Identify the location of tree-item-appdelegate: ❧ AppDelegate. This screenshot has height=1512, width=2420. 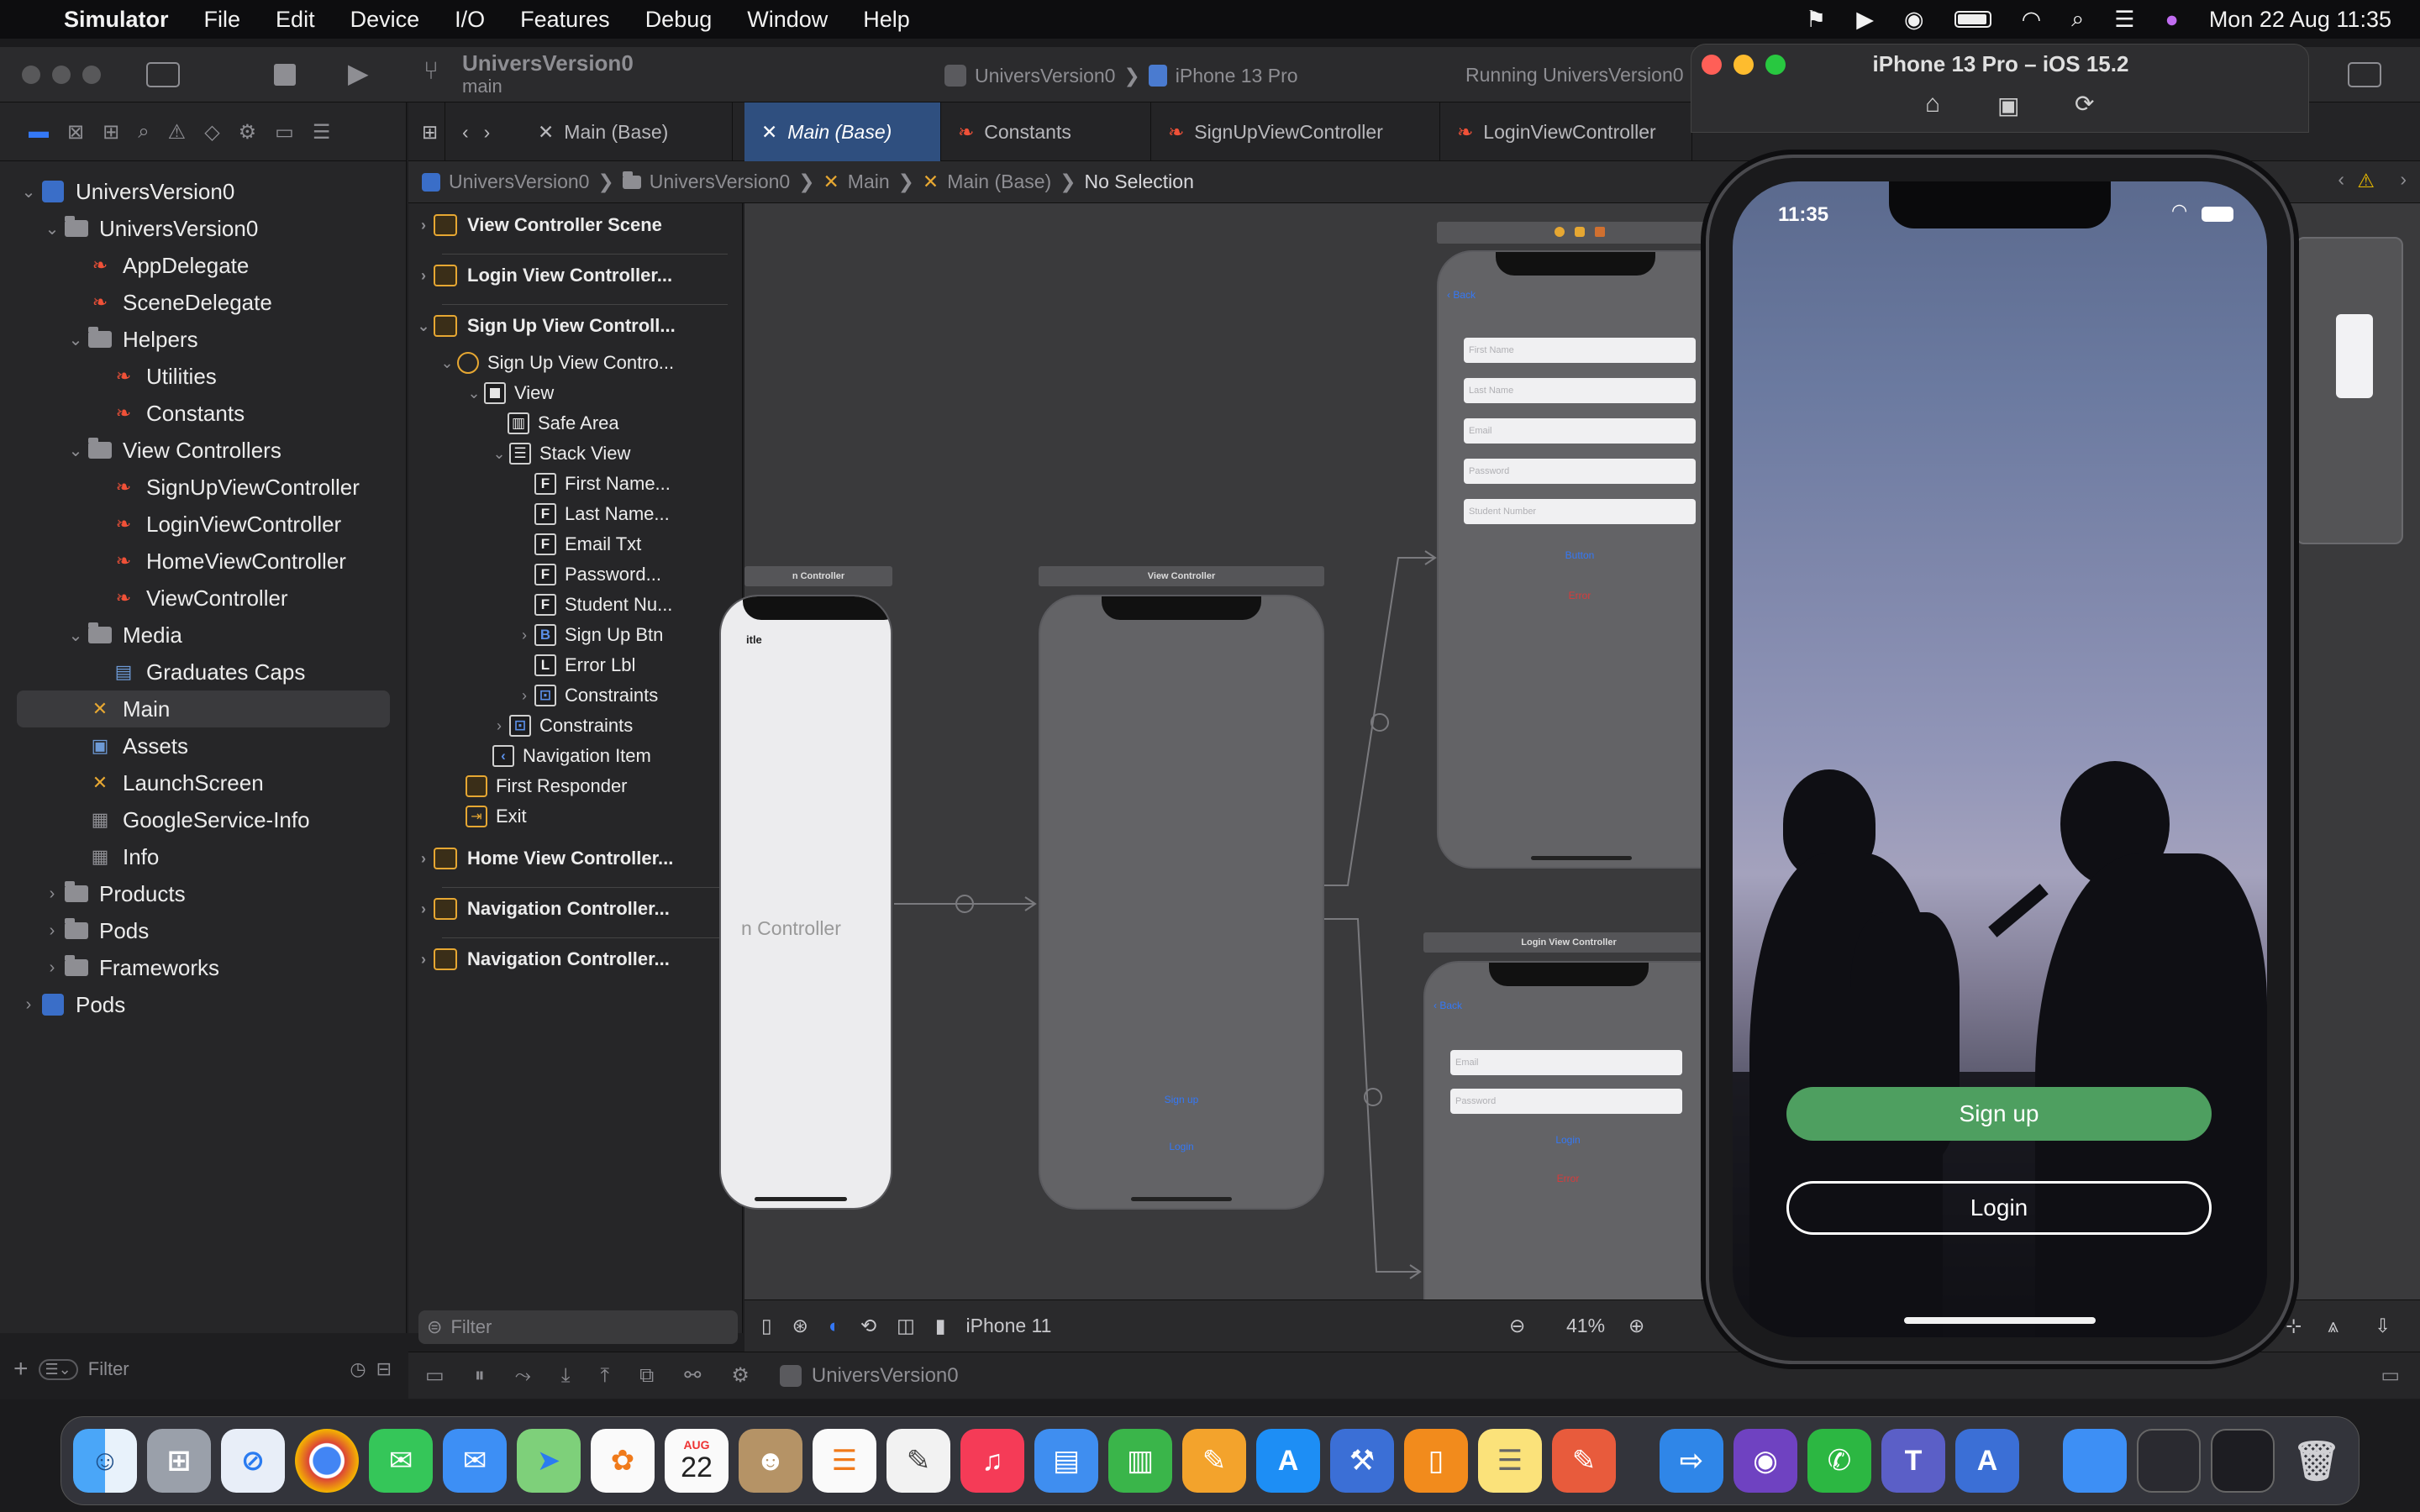
(168, 265).